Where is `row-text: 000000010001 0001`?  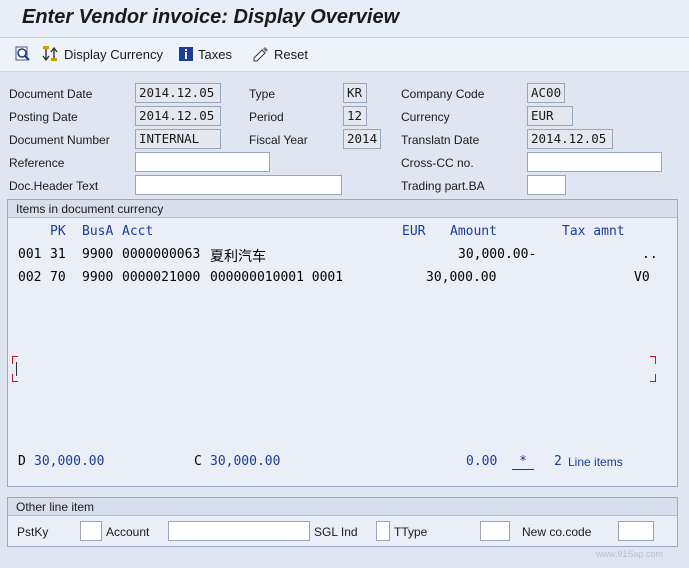
row-text: 000000010001 0001 is located at coordinates (276, 277).